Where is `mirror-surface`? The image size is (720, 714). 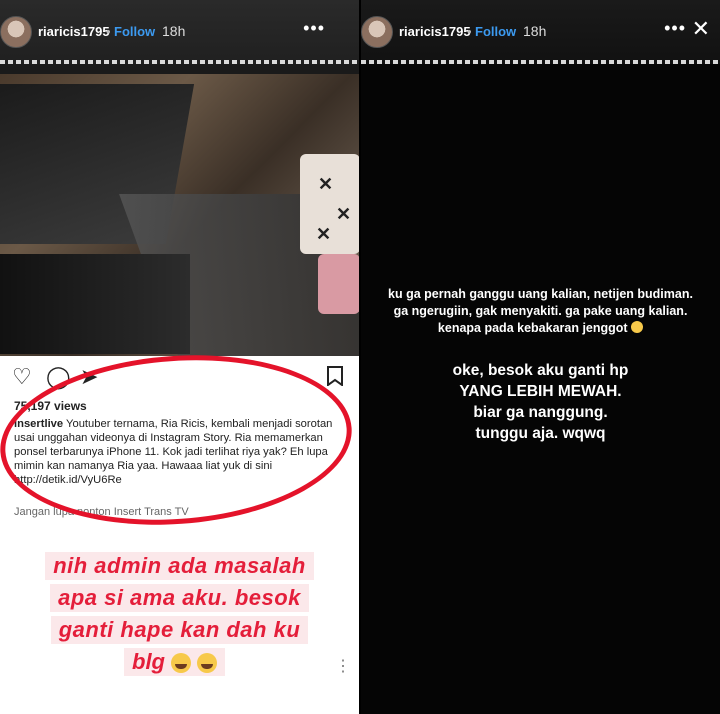 mirror-surface is located at coordinates (95, 304).